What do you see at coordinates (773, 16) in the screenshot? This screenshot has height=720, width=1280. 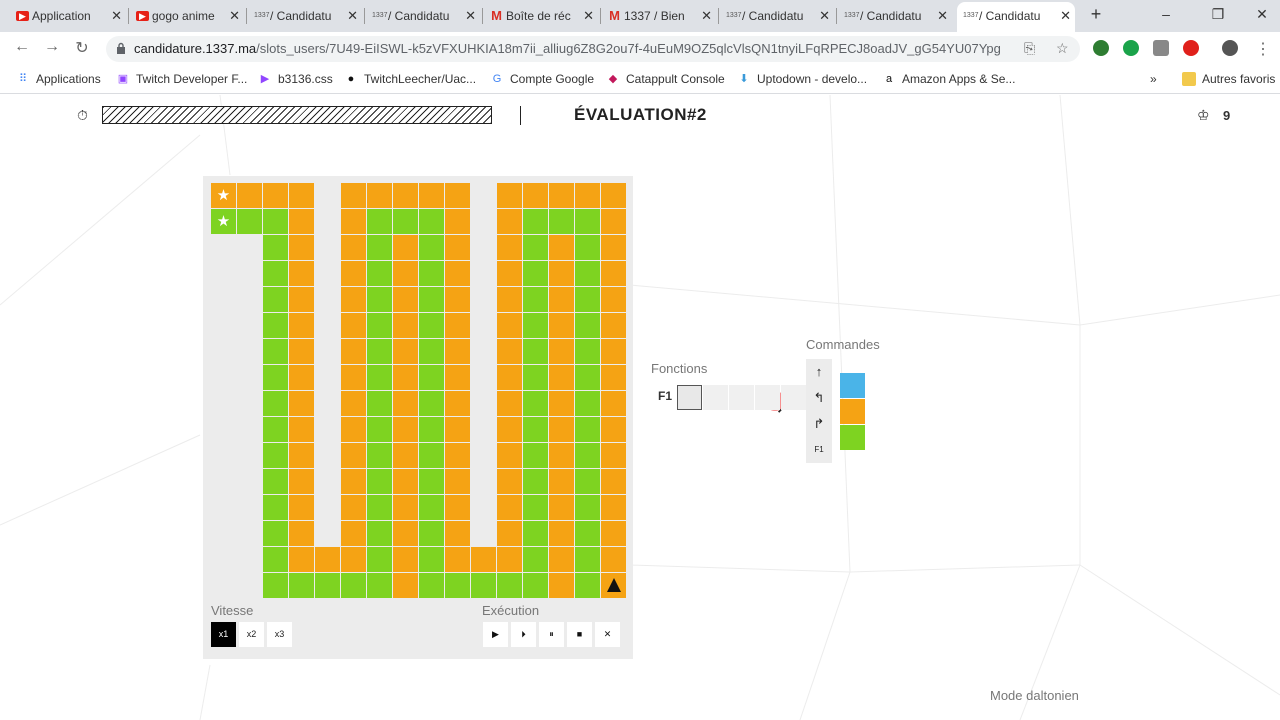 I see `tab-title: / Candidatu` at bounding box center [773, 16].